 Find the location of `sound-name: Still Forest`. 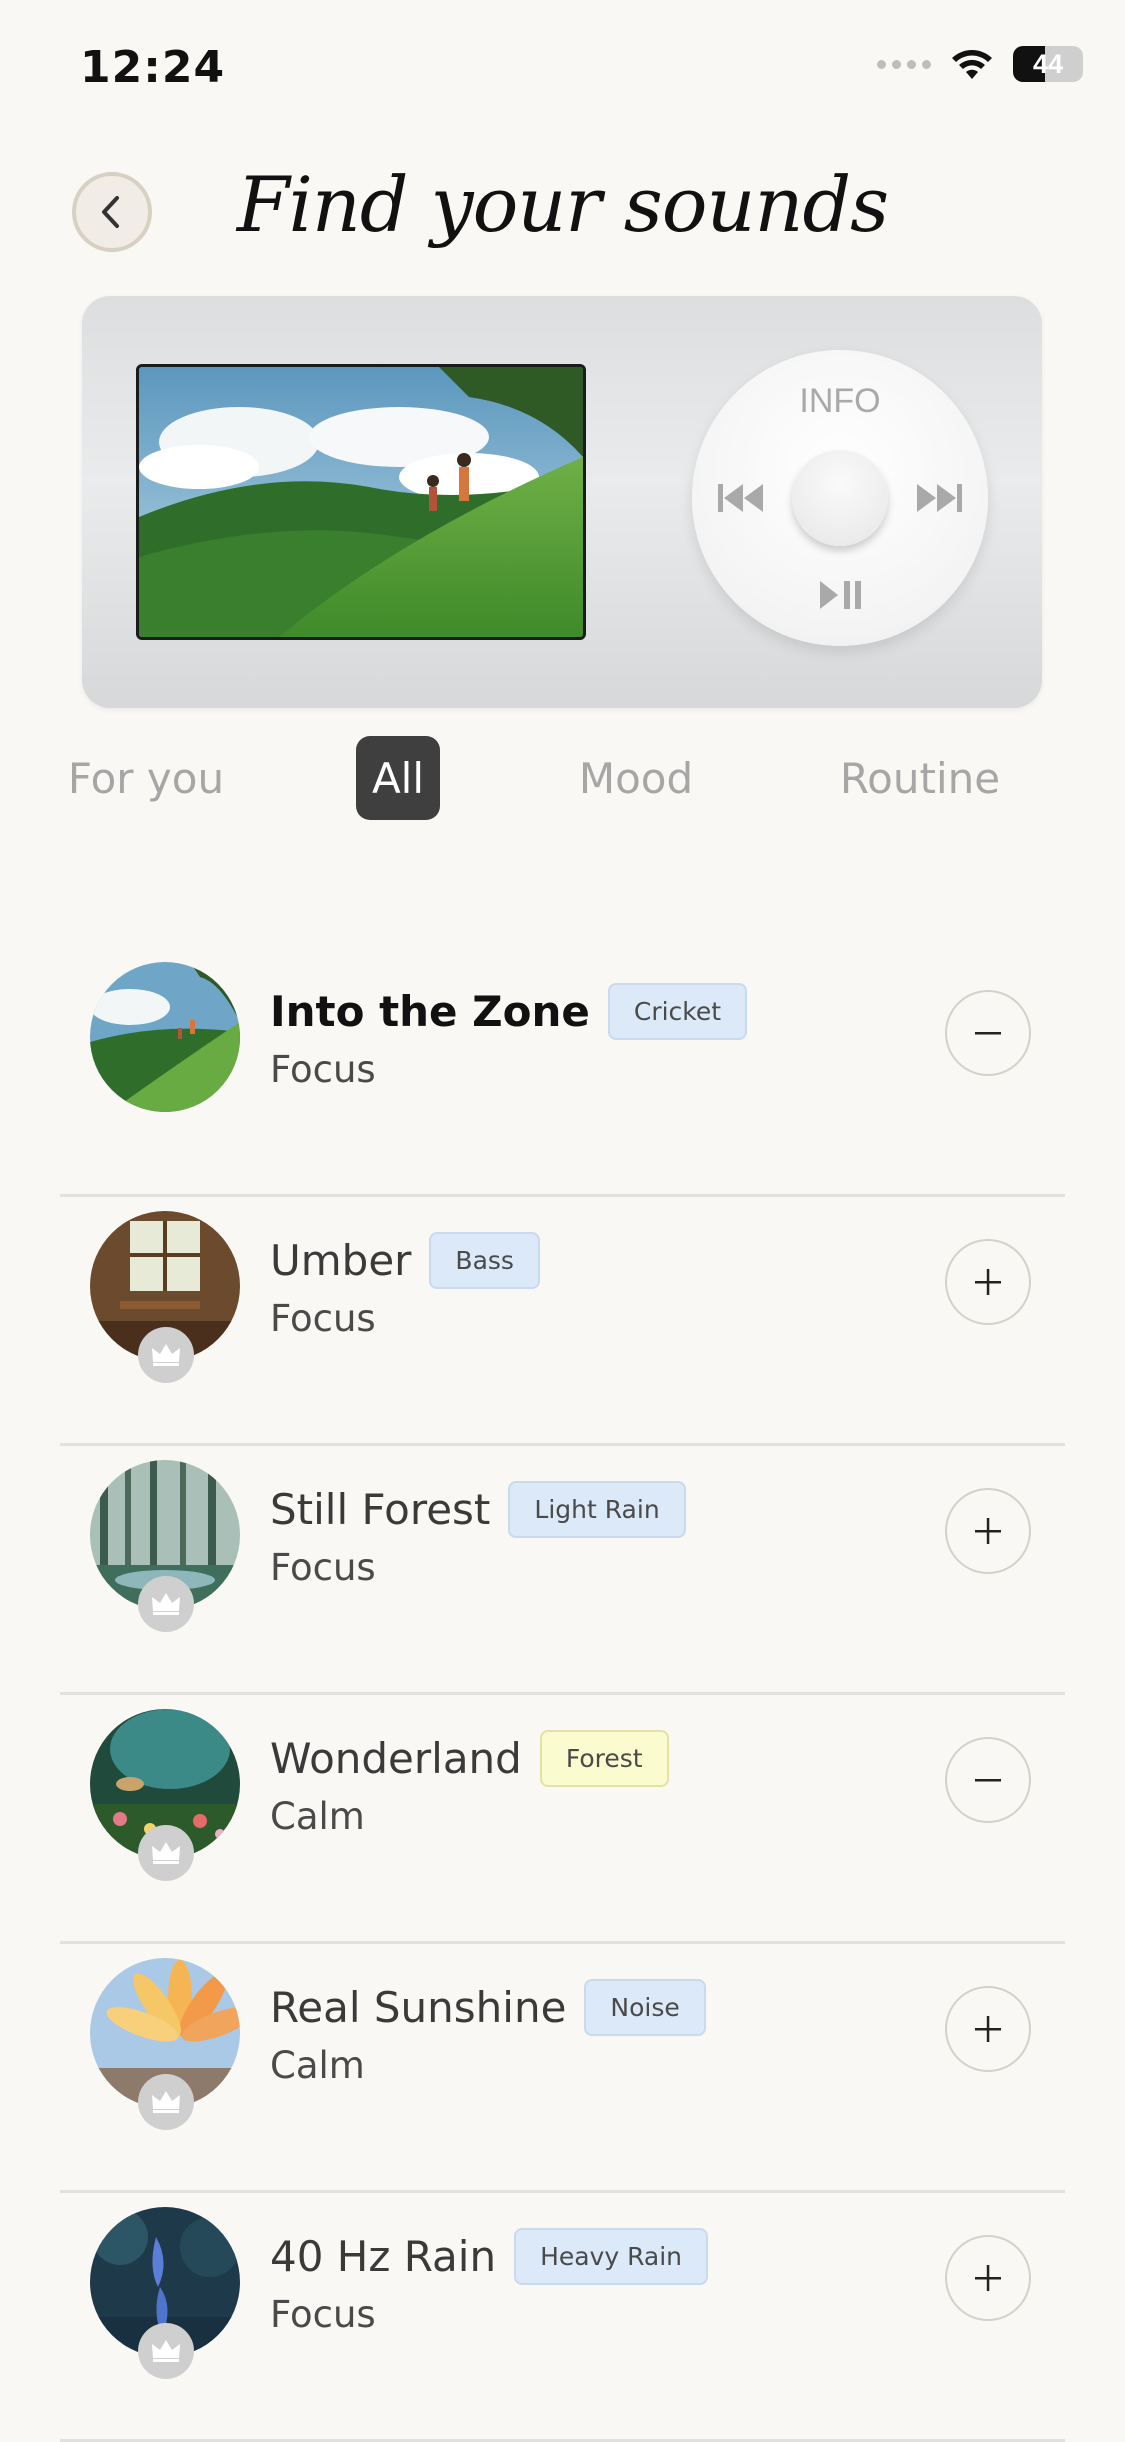

sound-name: Still Forest is located at coordinates (380, 1509).